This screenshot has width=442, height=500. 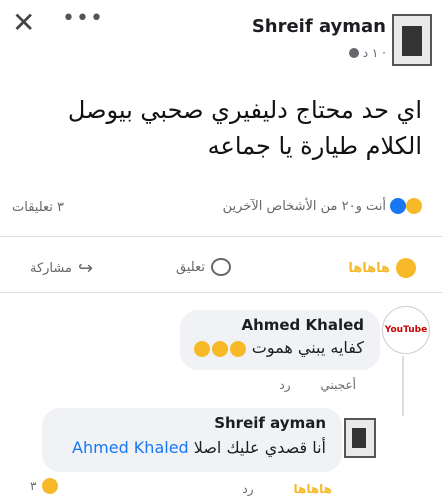 I want to click on comment-author-name: Ahmed Khaled, so click(x=302, y=325).